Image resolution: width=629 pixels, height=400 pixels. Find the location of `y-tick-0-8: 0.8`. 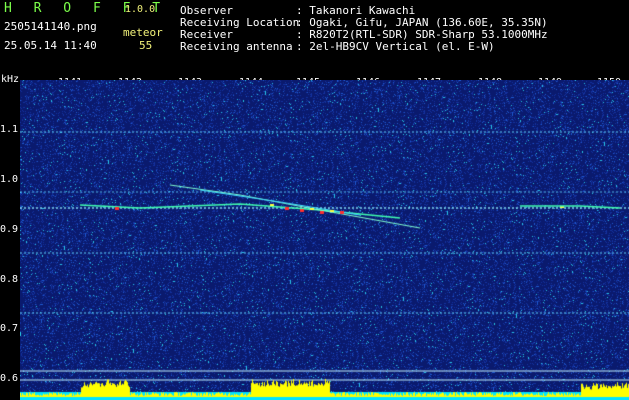

y-tick-0-8: 0.8 is located at coordinates (9, 279).